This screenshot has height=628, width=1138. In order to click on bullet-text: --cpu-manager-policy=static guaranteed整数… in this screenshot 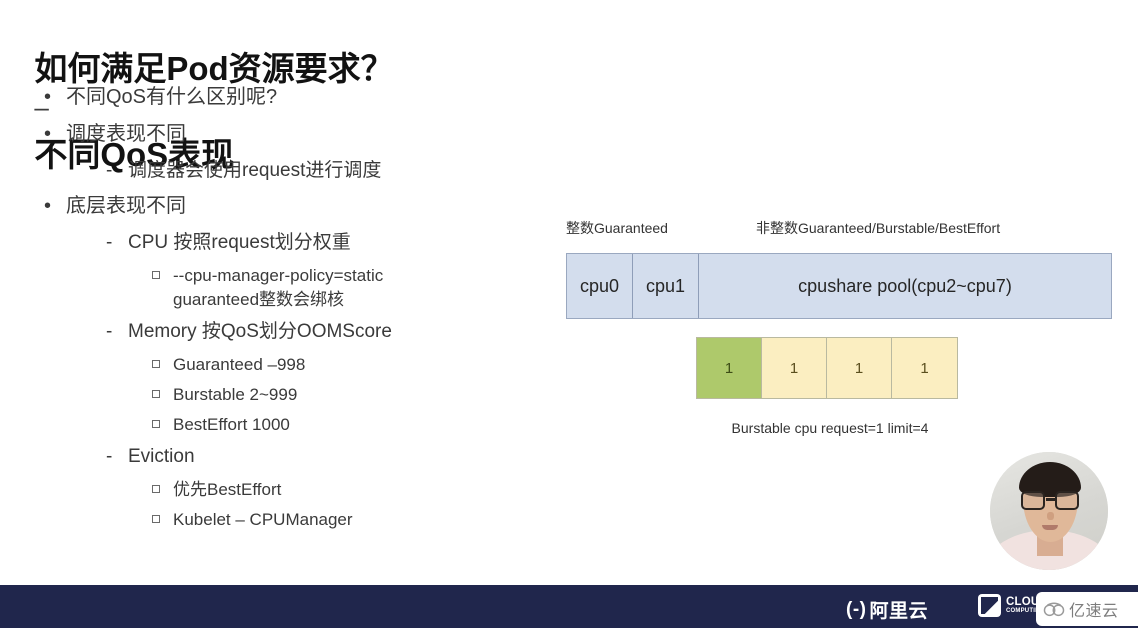, I will do `click(278, 287)`.